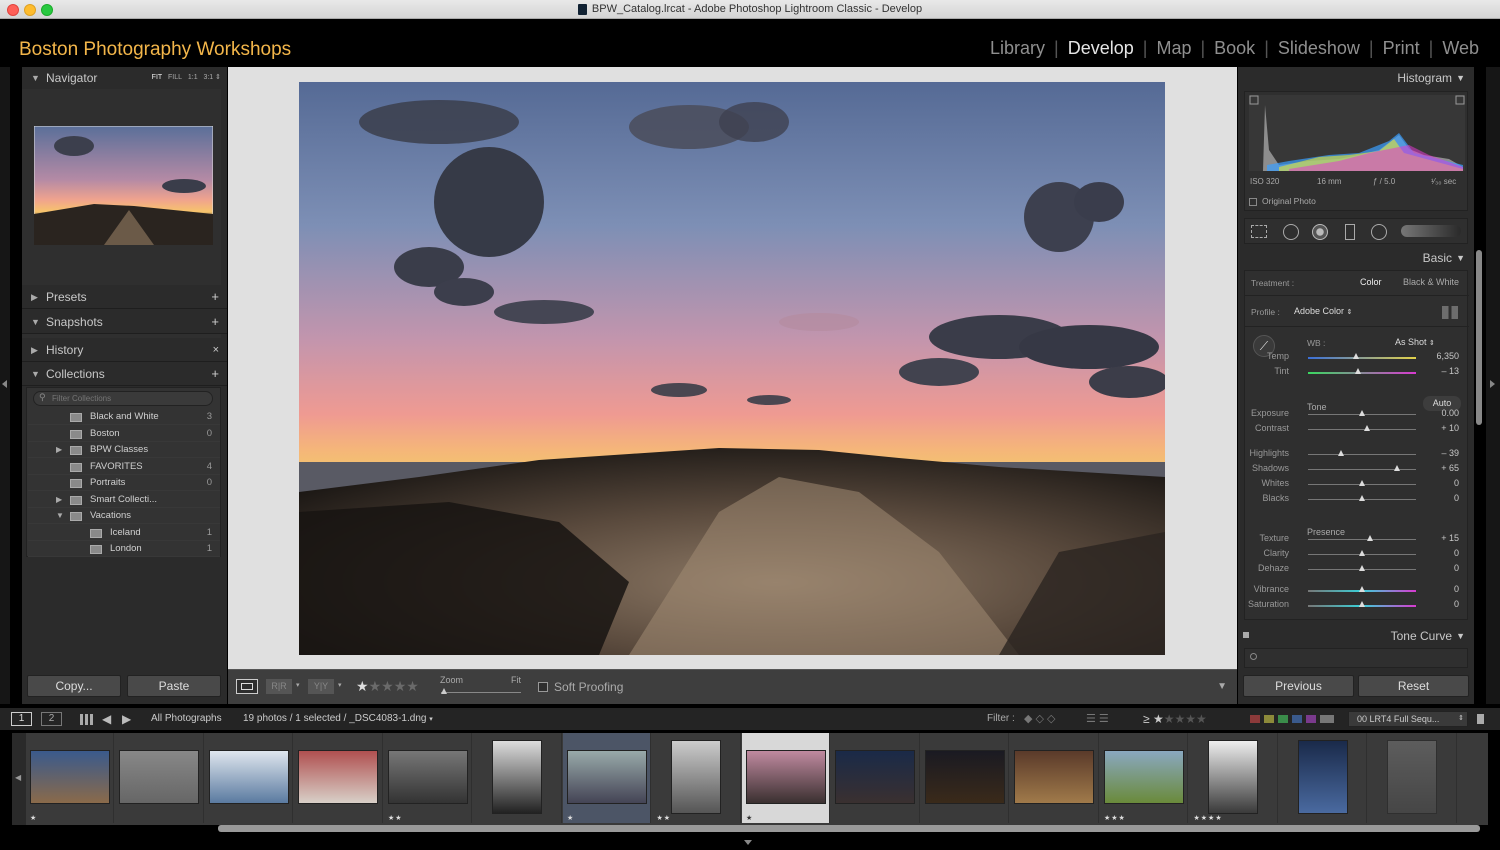 This screenshot has height=850, width=1500. Describe the element at coordinates (1415, 342) in the screenshot. I see `wb-select: As Shot ⇕` at that location.